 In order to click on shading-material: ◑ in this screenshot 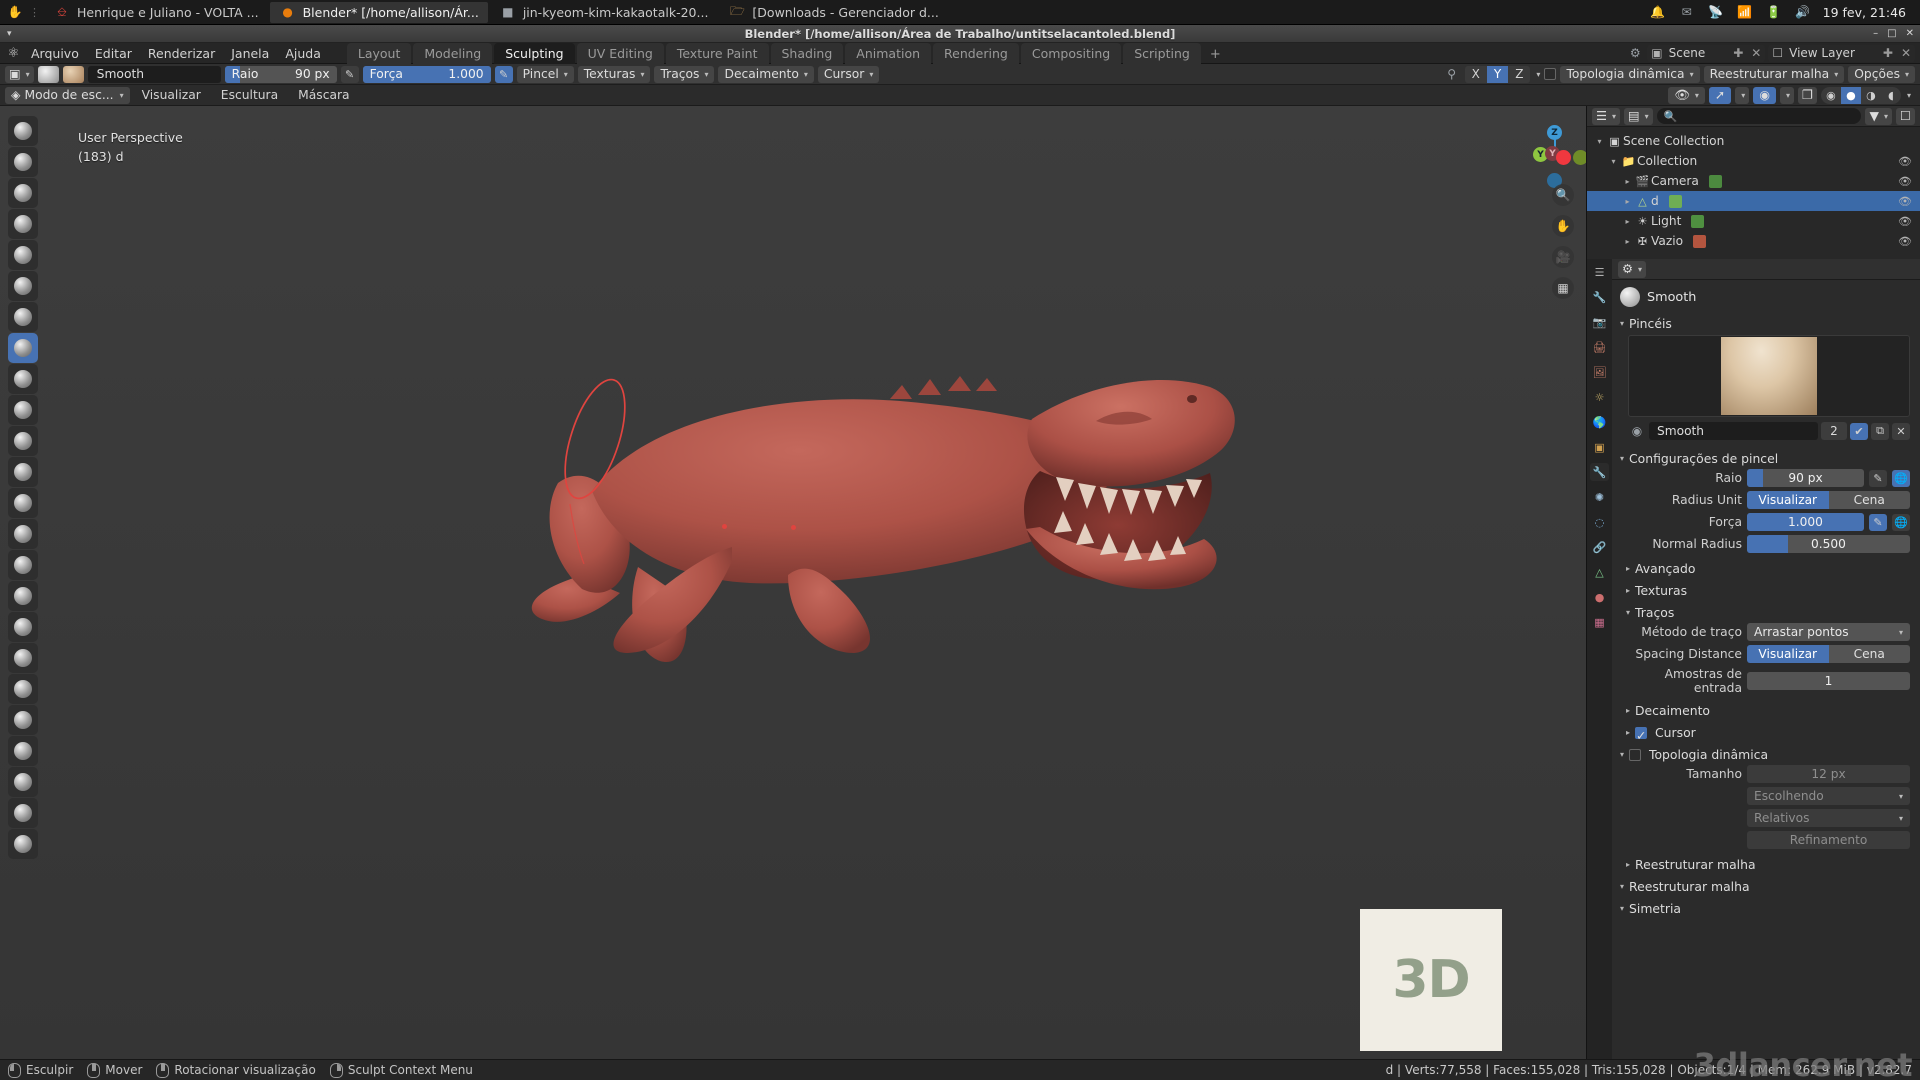, I will do `click(1871, 95)`.